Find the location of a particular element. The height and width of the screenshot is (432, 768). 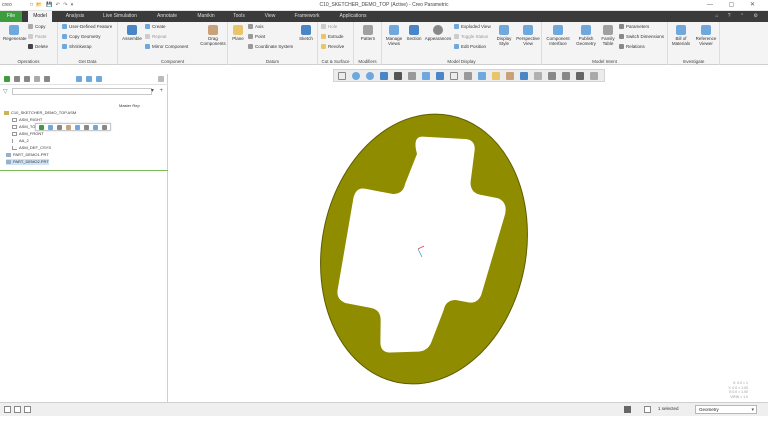

more-icon is located at coordinates (104, 127).